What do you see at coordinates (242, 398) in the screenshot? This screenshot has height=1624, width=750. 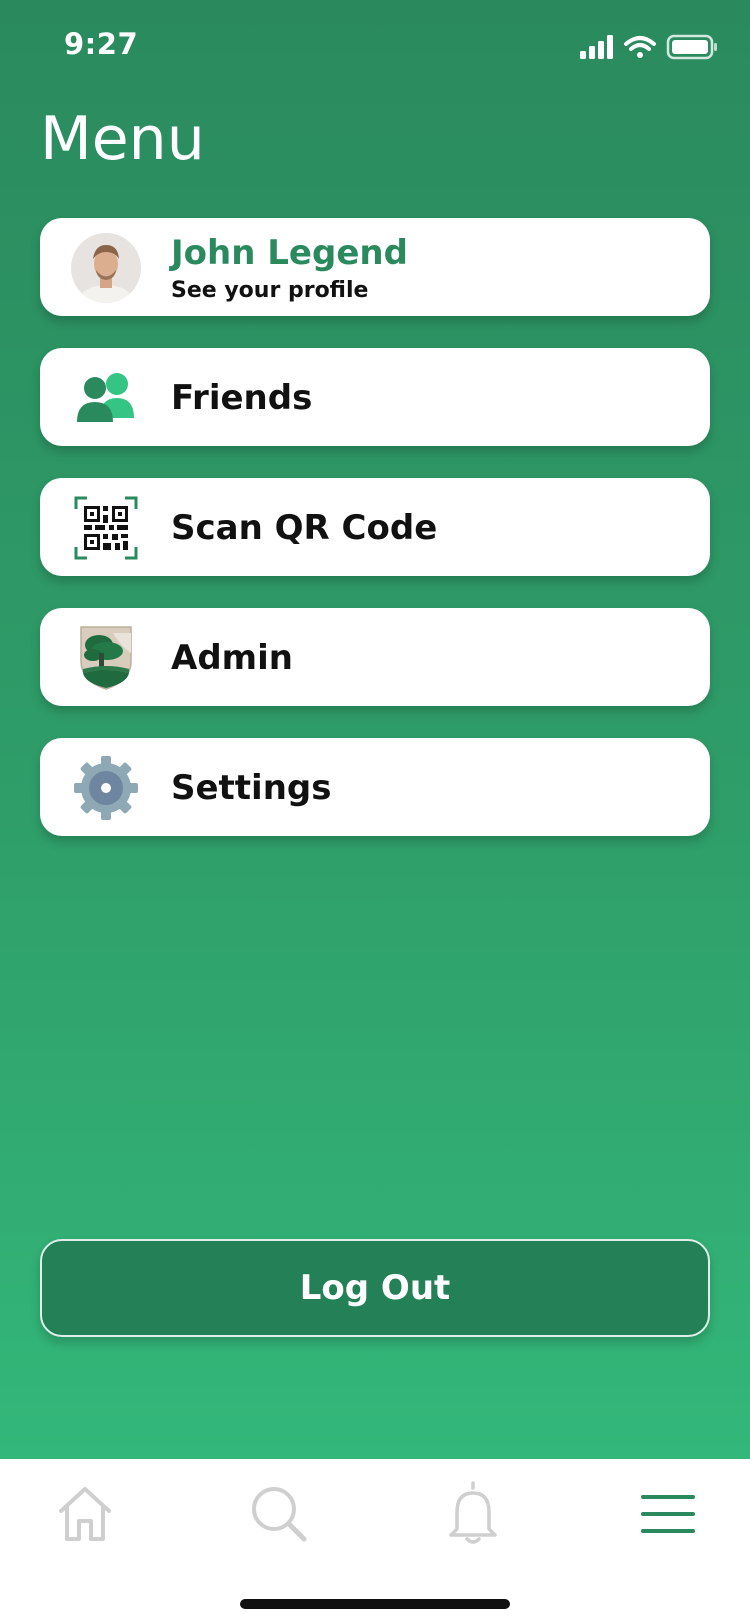 I see `menu-item-label: Friends` at bounding box center [242, 398].